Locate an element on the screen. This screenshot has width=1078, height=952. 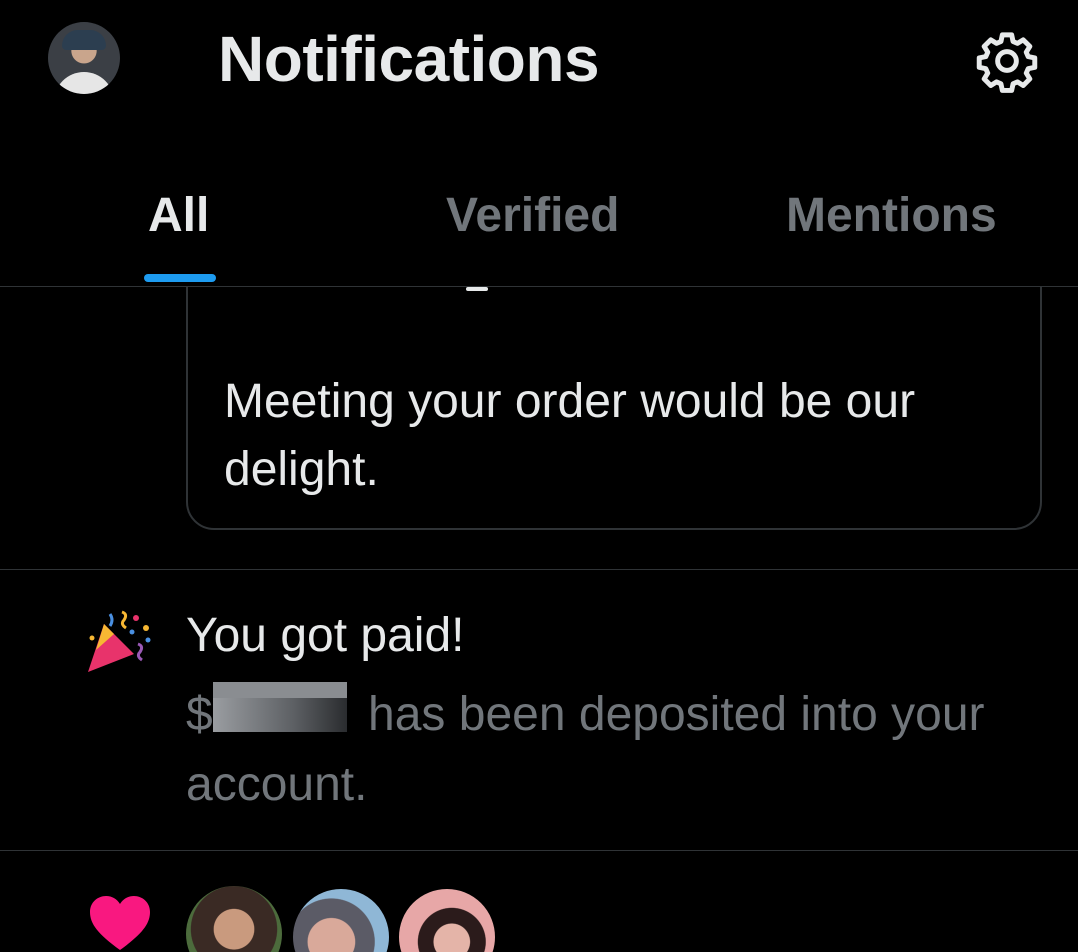
notification-tabs: All Verified Mentions is located at coordinates (539, 223).